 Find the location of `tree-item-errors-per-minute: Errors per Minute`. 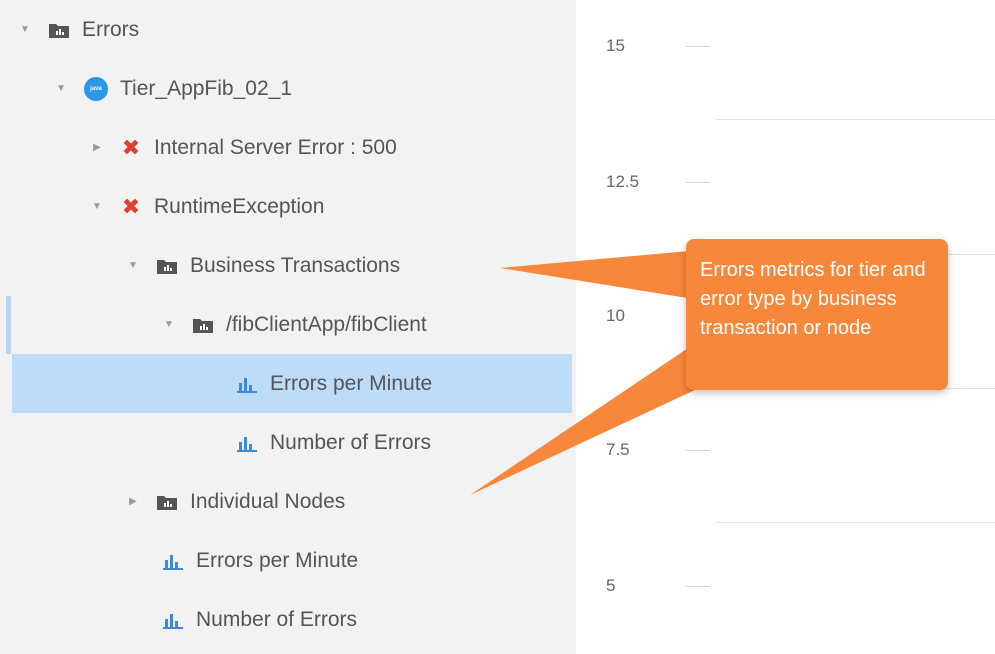

tree-item-errors-per-minute: Errors per Minute is located at coordinates (292, 560).